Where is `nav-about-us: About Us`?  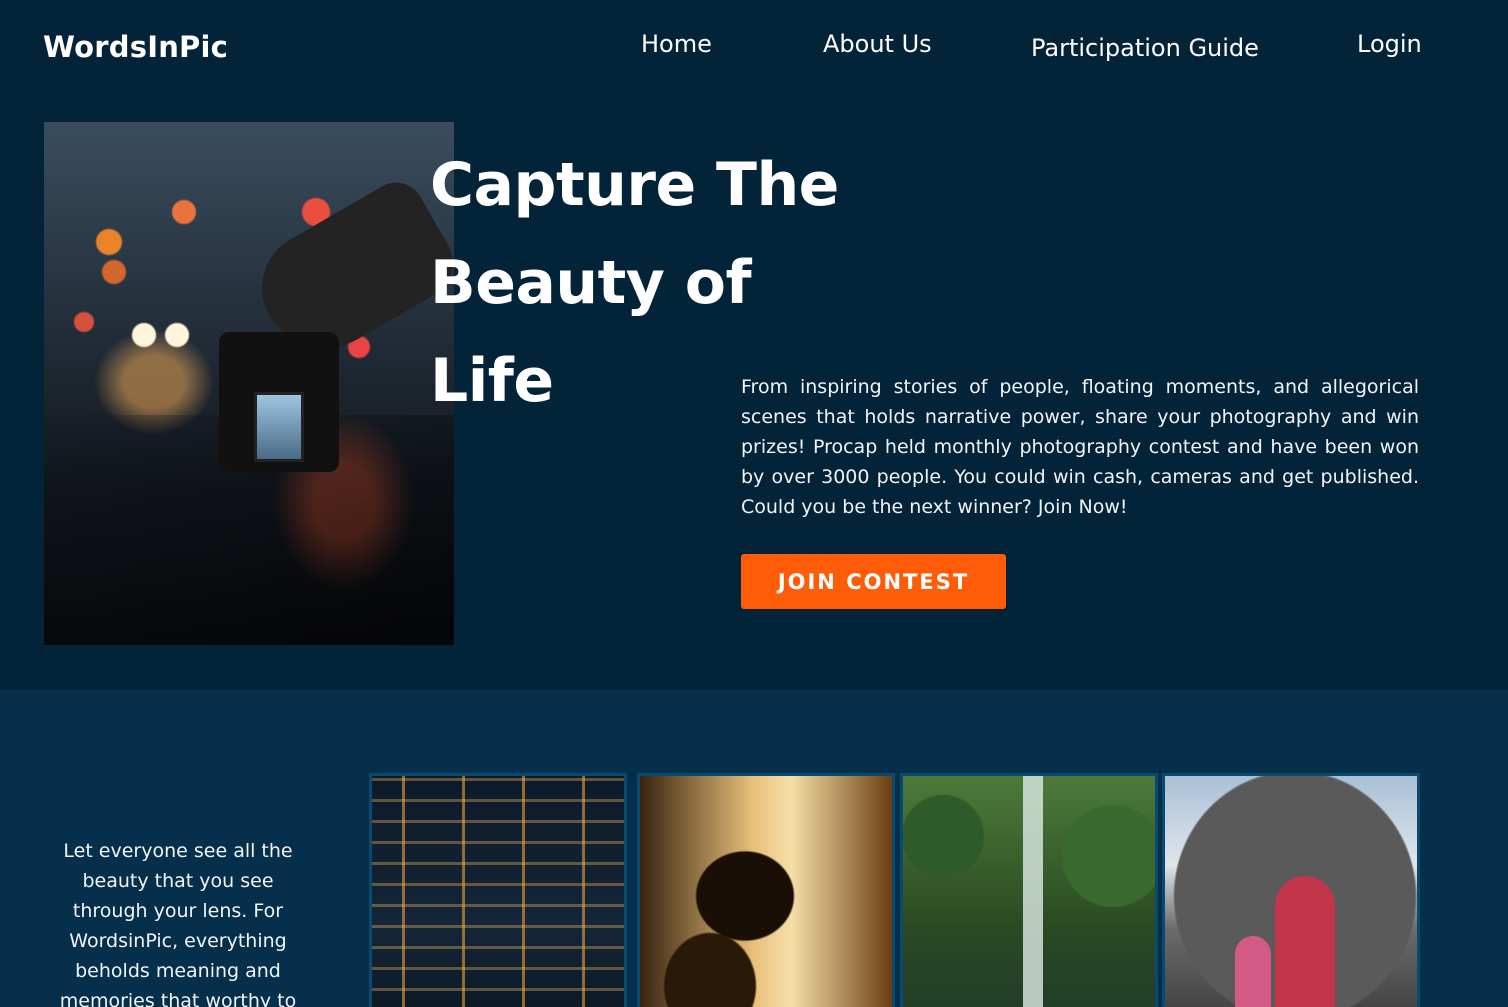 nav-about-us: About Us is located at coordinates (877, 44).